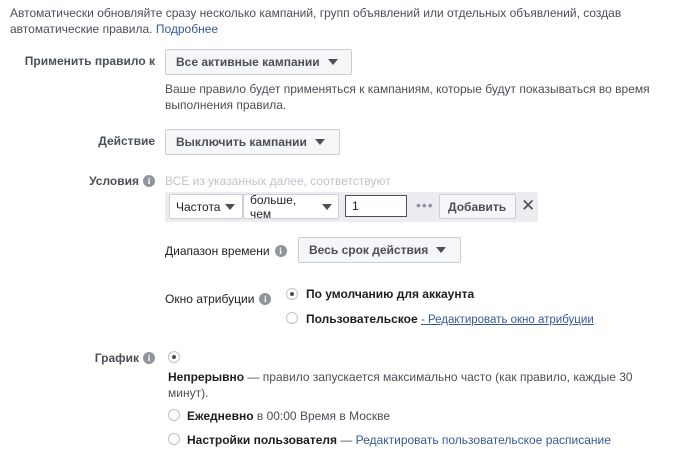 The width and height of the screenshot is (674, 453). I want to click on time-range-label: Диапазон времени, so click(217, 251).